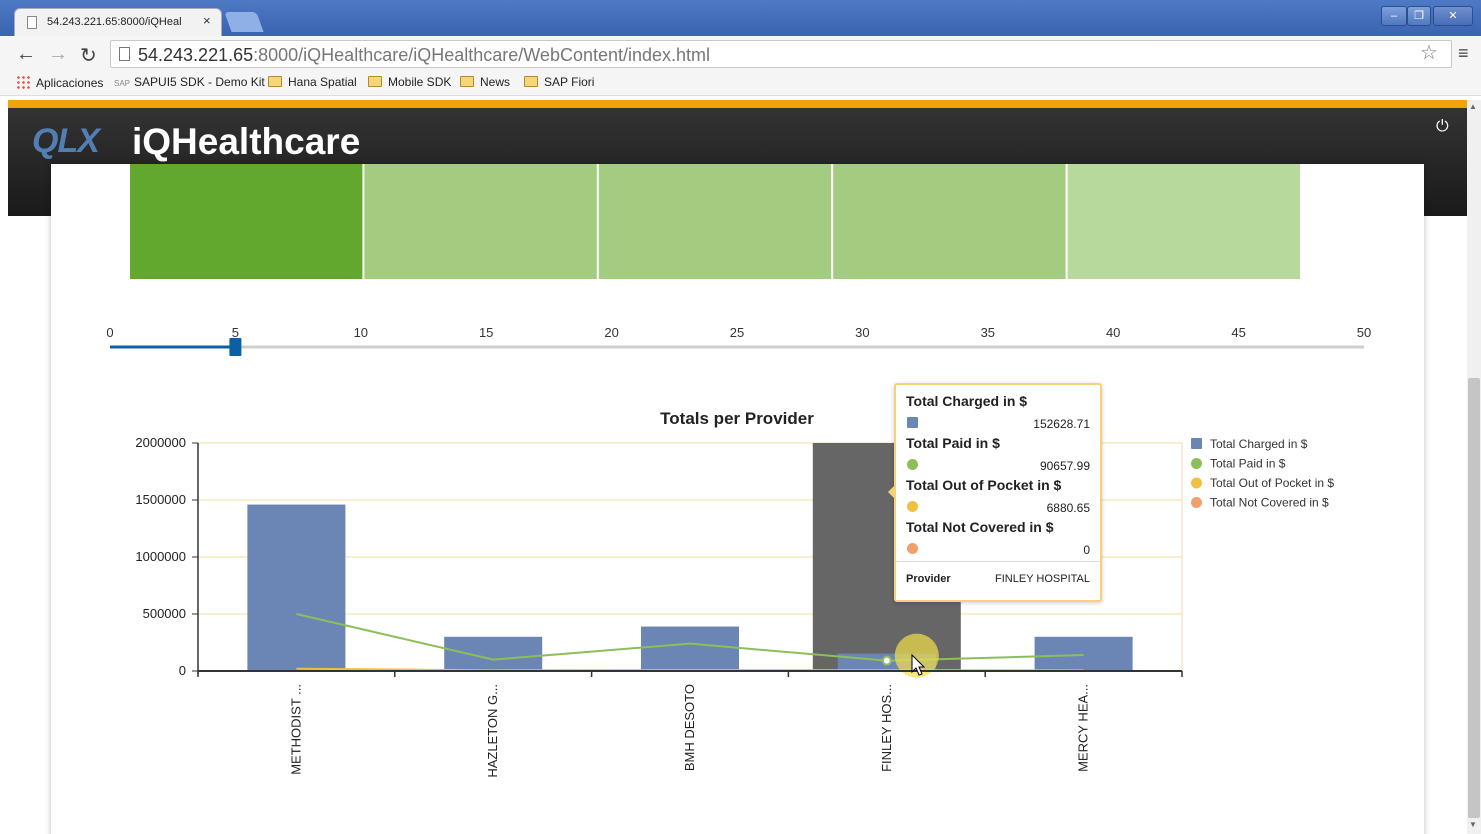 The width and height of the screenshot is (1481, 834). I want to click on bookmark-item: Mobile SDK, so click(409, 82).